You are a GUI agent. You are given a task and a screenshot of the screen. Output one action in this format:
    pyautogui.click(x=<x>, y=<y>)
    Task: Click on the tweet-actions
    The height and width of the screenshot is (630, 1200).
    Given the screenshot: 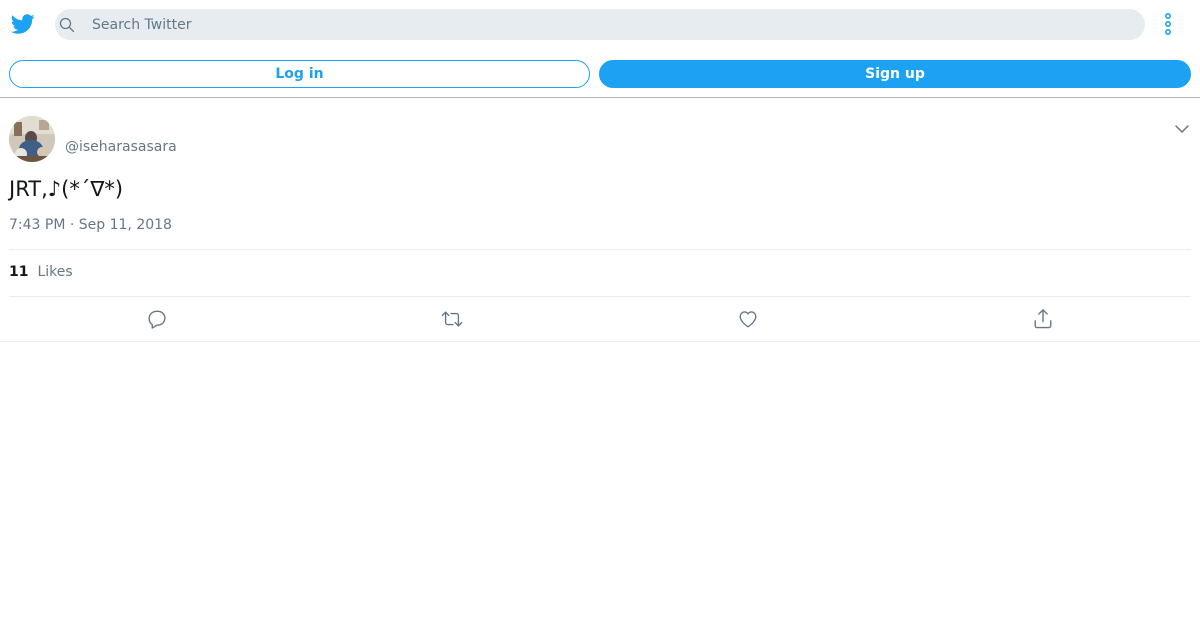 What is the action you would take?
    pyautogui.click(x=600, y=319)
    